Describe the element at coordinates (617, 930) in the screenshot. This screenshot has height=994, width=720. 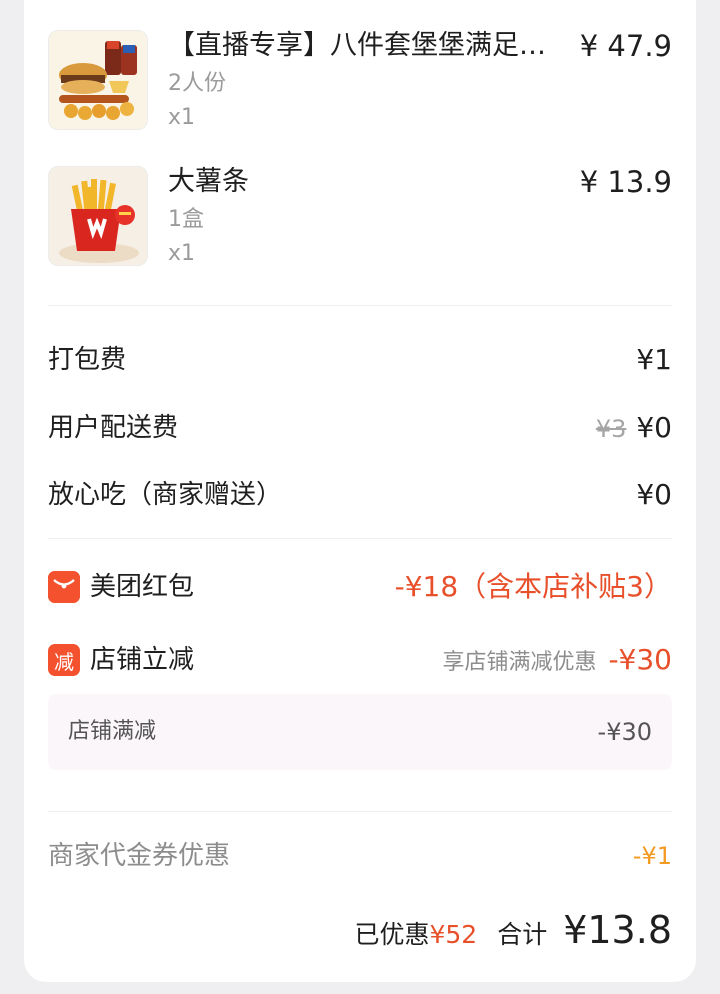
I see `total-value: ¥13.8` at that location.